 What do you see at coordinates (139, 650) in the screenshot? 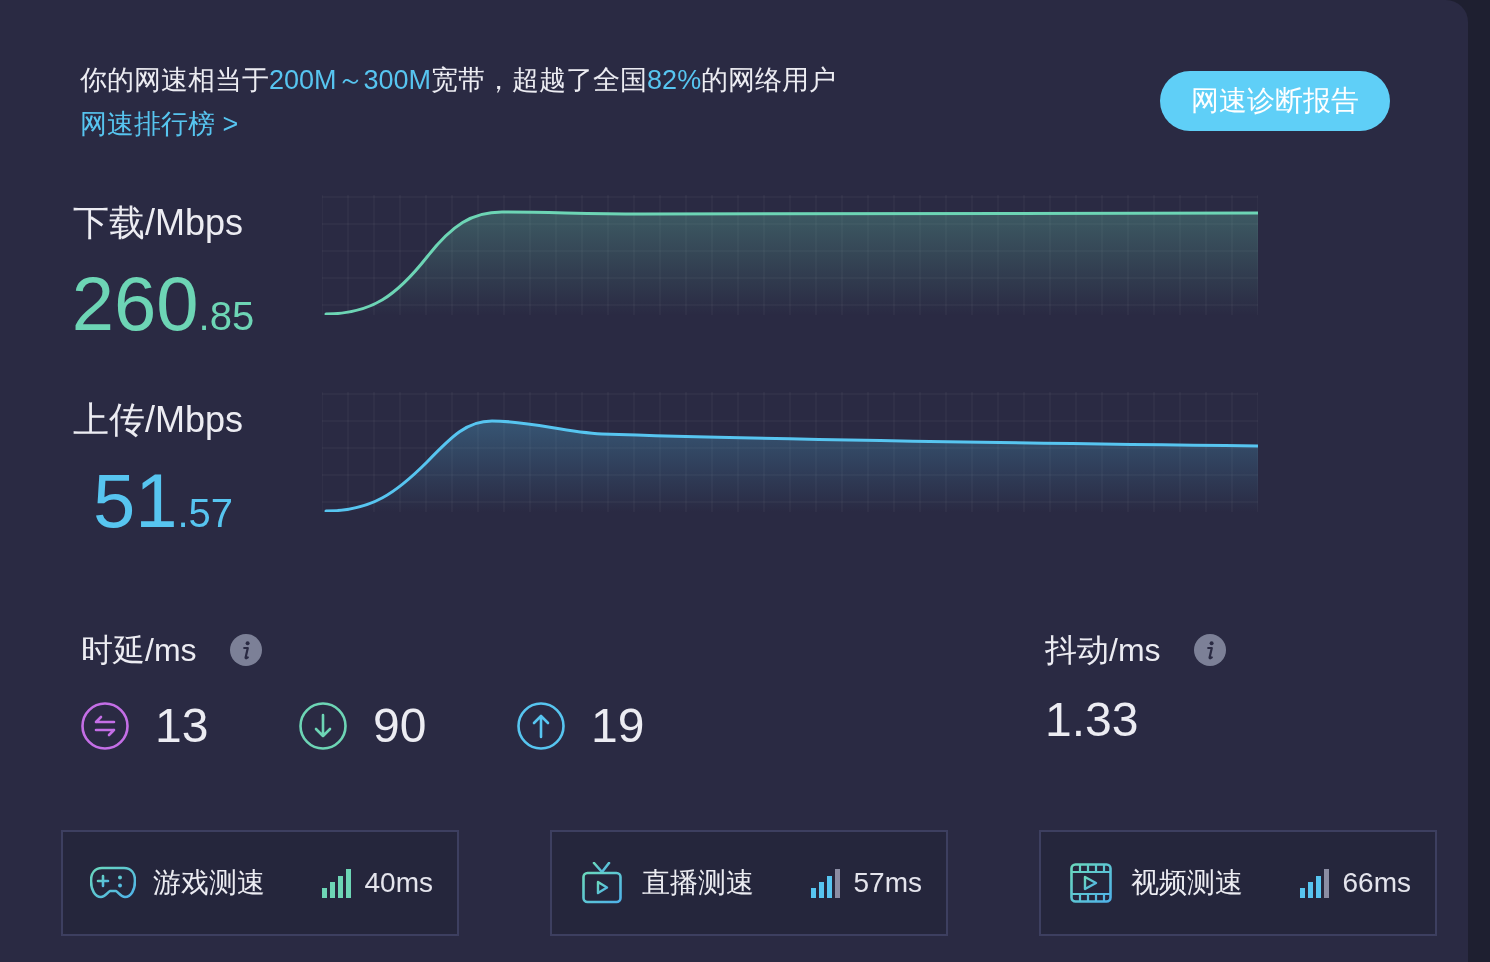
I see `latency-label: 时延/ms` at bounding box center [139, 650].